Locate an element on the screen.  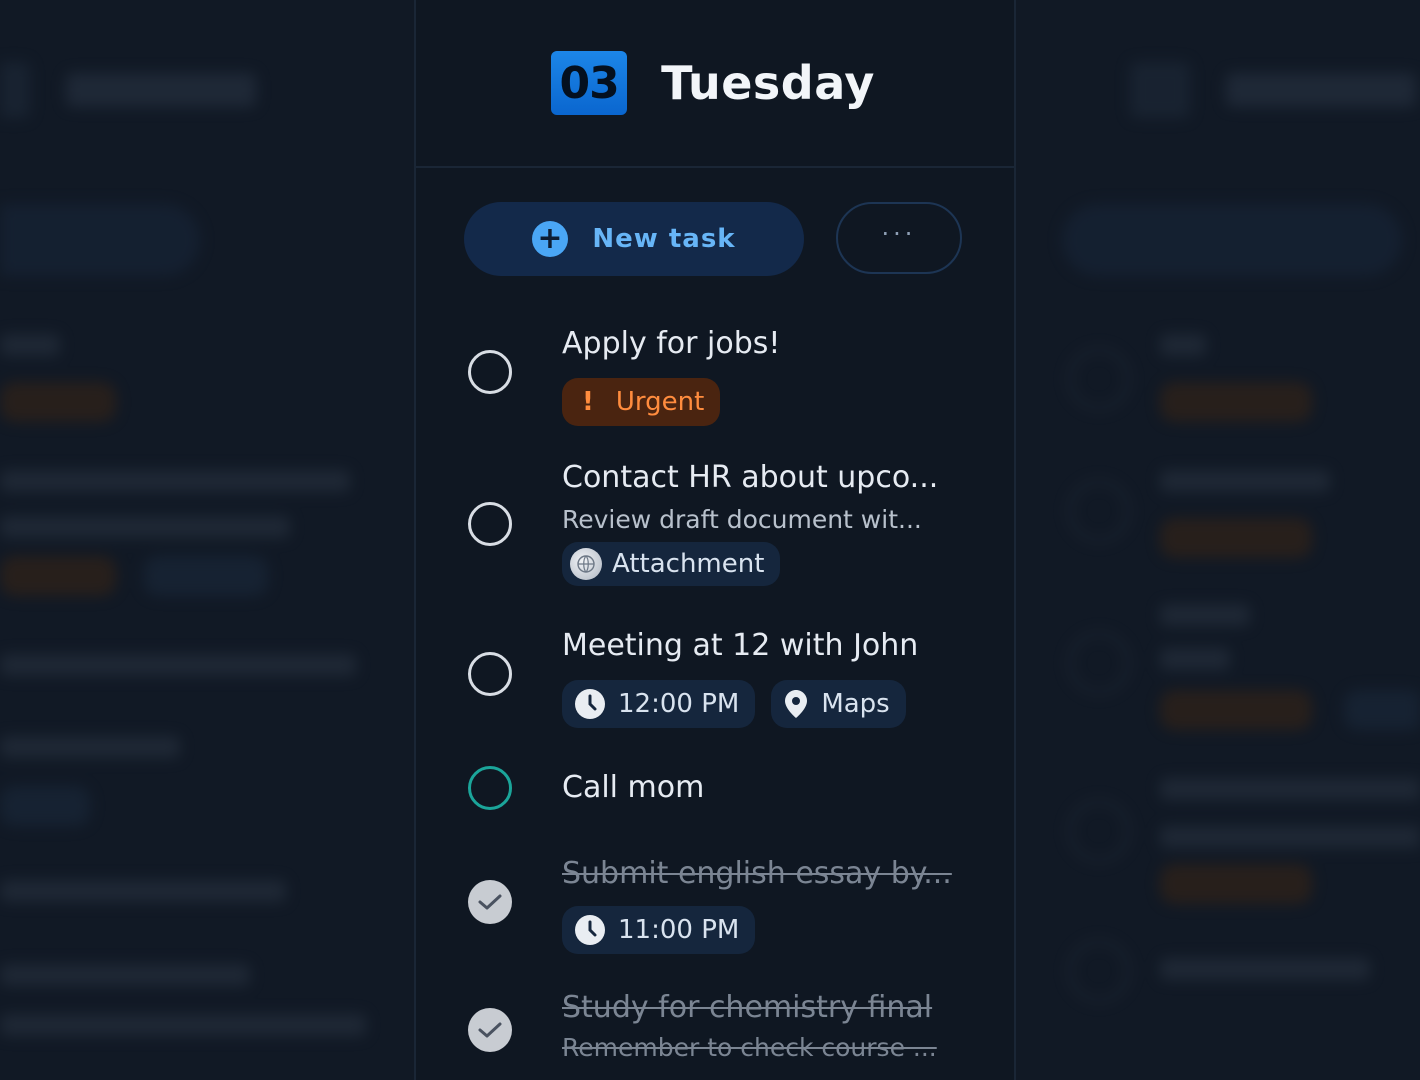
task-title: Call mom is located at coordinates (633, 787).